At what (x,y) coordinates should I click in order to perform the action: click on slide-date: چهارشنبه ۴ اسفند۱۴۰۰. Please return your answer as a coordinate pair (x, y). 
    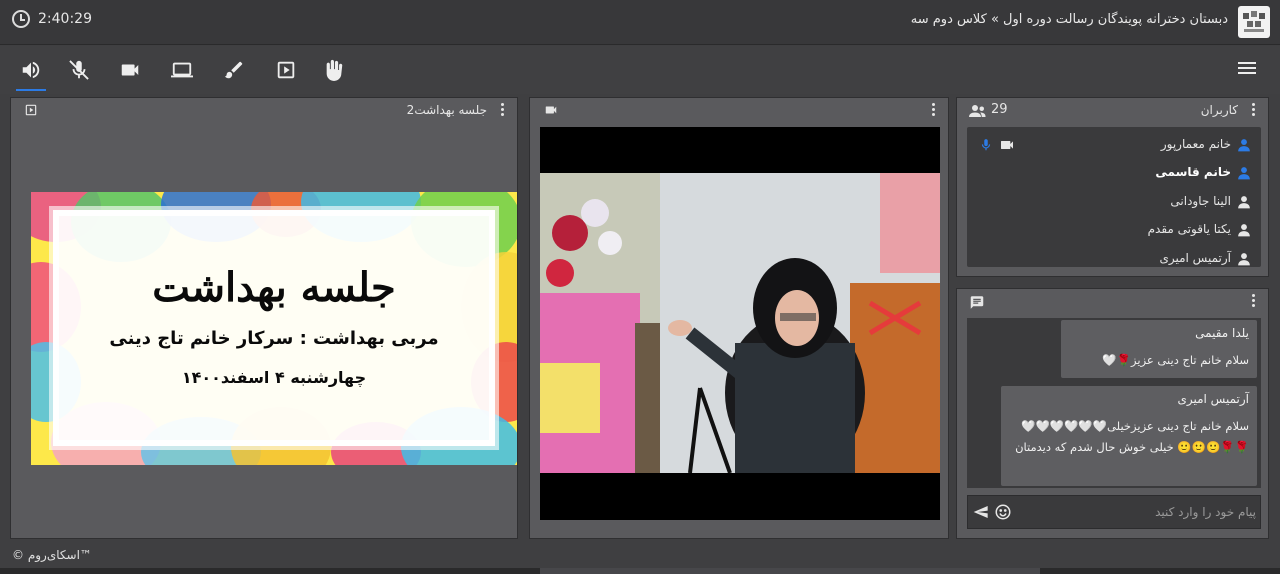
    Looking at the image, I should click on (274, 377).